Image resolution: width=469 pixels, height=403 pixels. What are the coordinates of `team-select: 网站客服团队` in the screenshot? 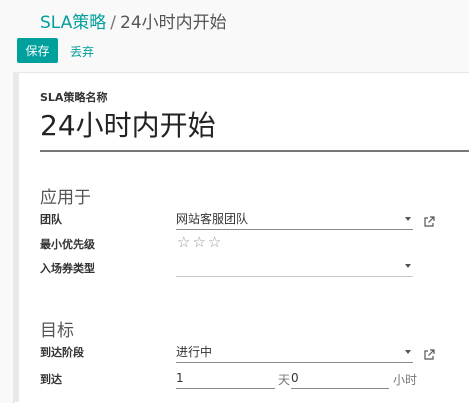 It's located at (294, 220).